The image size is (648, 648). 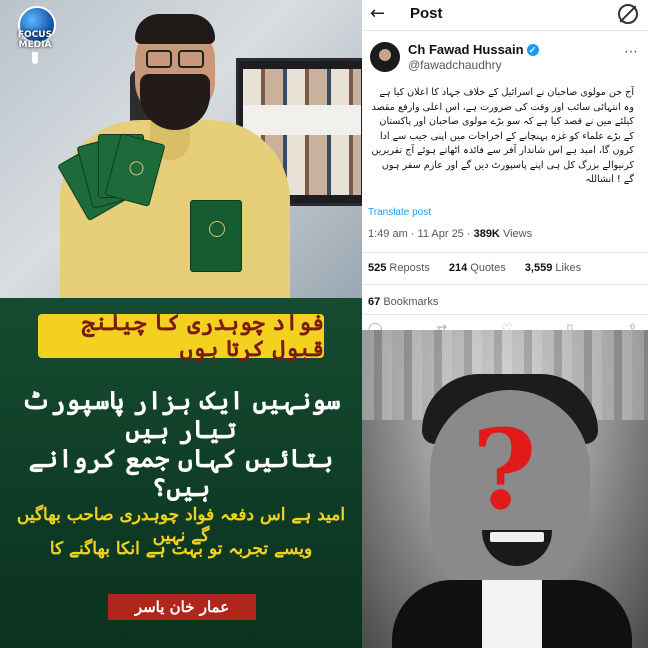 I want to click on sub-line-2: ویسے تجربہ تو بہت ہے انکا بھاگنے کا, so click(x=181, y=549).